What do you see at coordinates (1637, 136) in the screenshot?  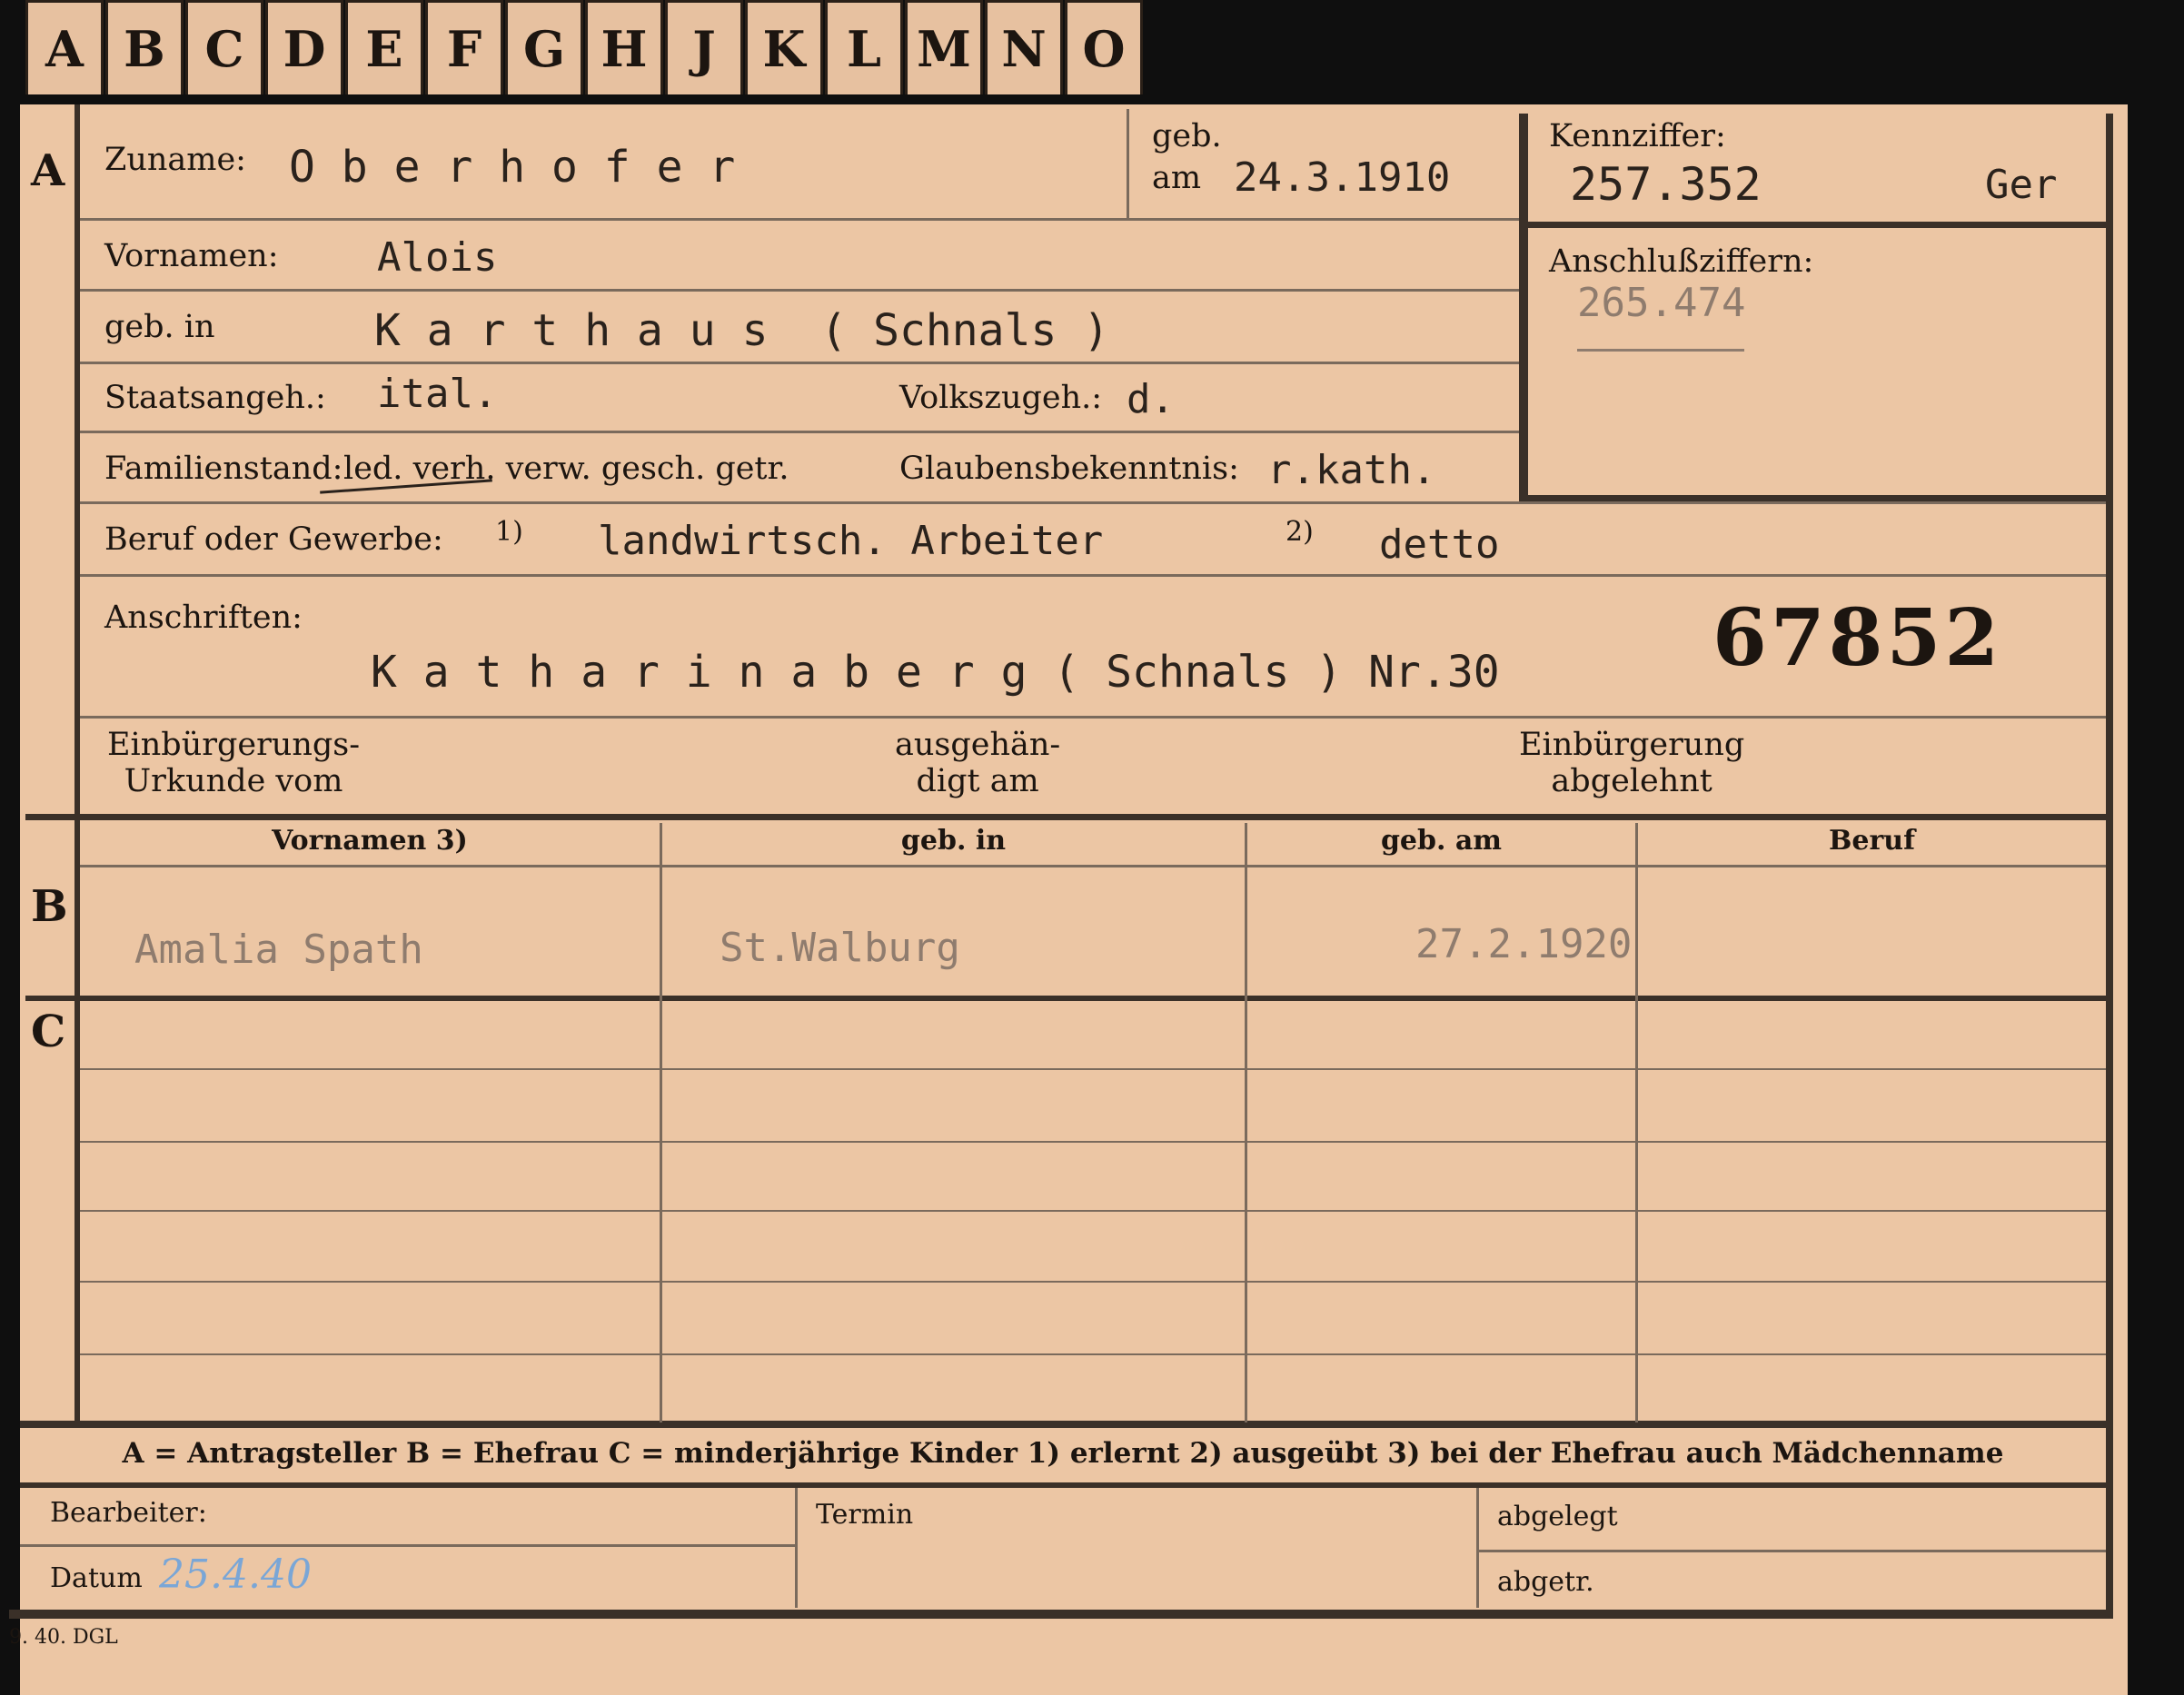 I see `kennziffer-label: Kennziffer:` at bounding box center [1637, 136].